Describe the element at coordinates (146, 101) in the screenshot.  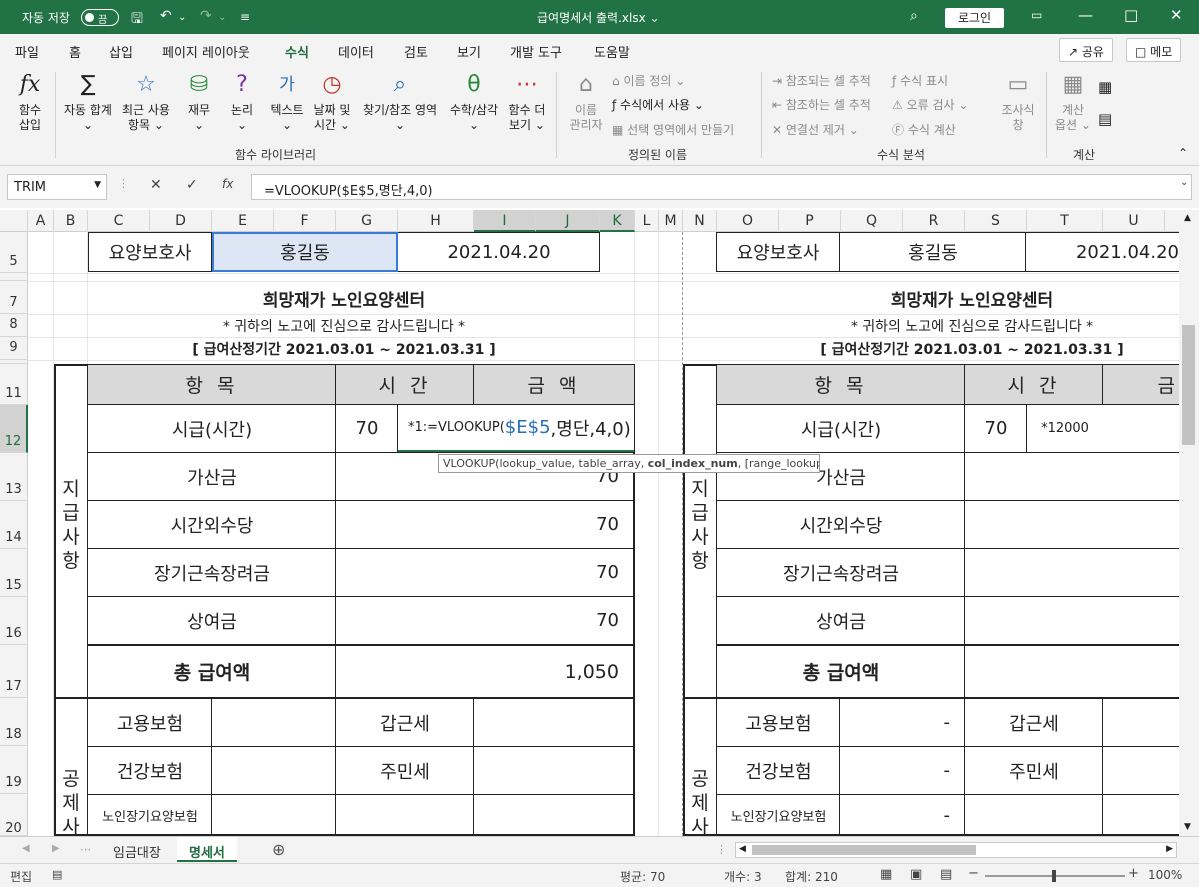
I see `recently-used-button: ☆ 최근 사용 항목 ⌄` at that location.